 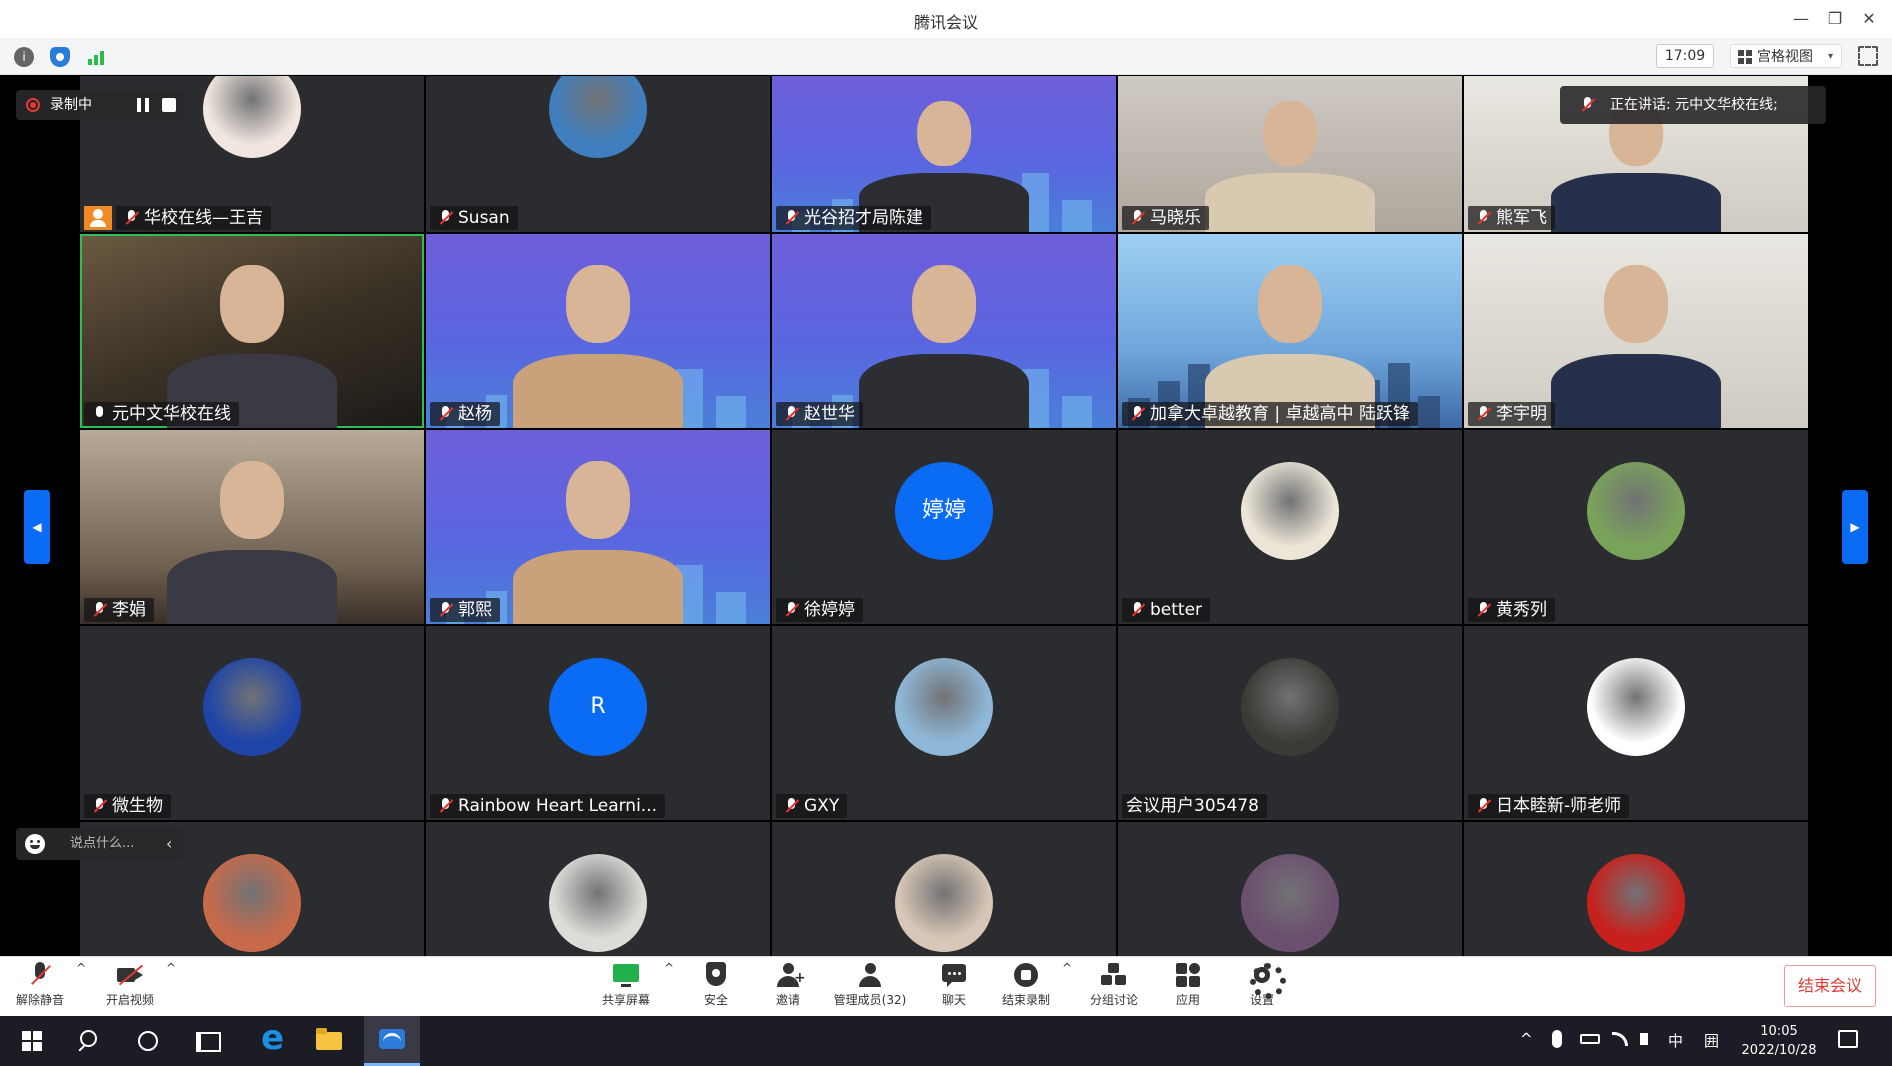 I want to click on notification-center-icon, so click(x=1848, y=1039).